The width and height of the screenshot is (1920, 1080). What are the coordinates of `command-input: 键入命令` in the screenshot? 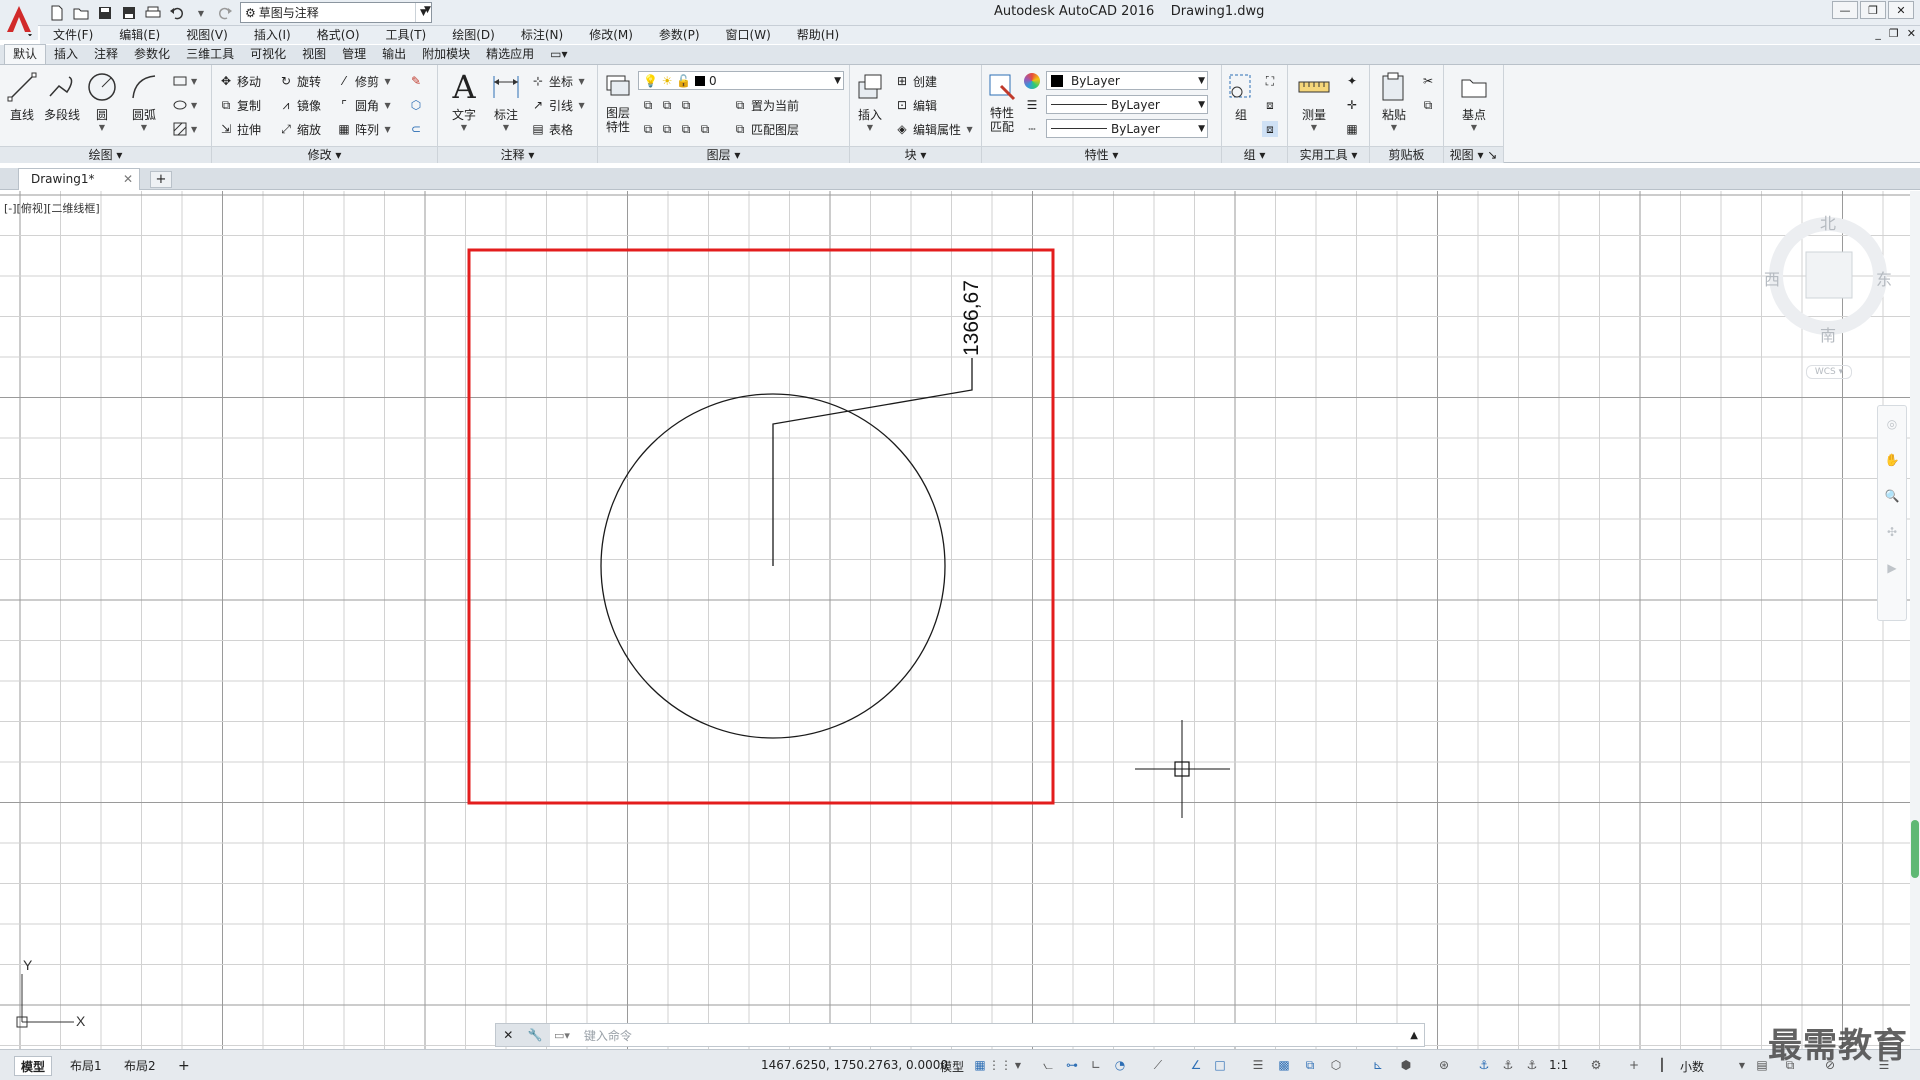 It's located at (992, 1035).